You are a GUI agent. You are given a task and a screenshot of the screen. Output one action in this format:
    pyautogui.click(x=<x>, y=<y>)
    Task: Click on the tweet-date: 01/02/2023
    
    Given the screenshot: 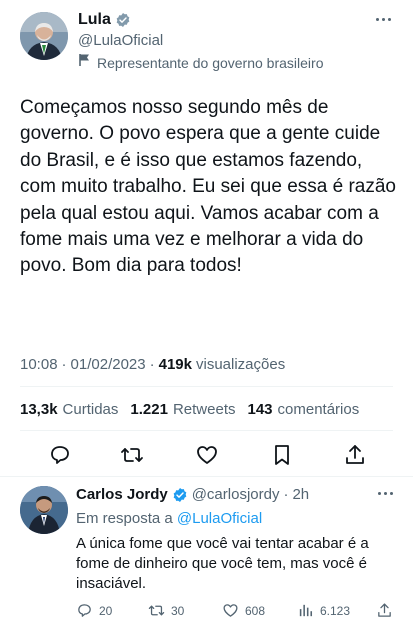 What is the action you would take?
    pyautogui.click(x=108, y=364)
    